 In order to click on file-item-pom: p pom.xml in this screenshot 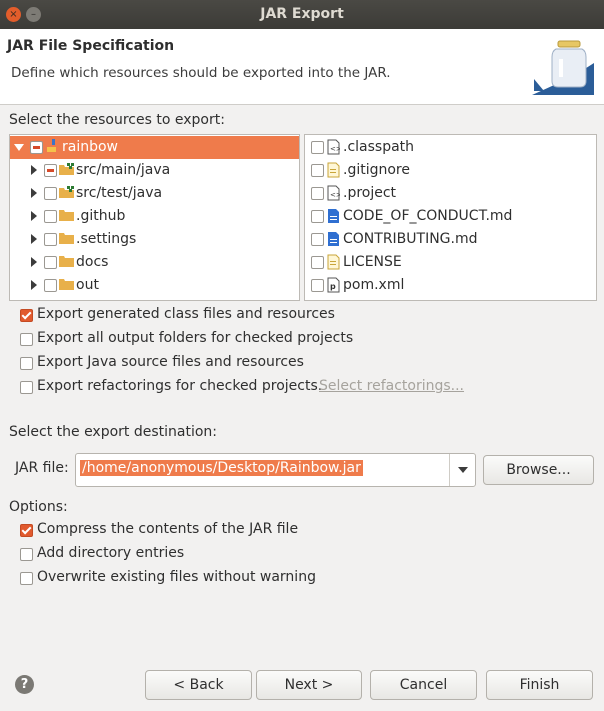, I will do `click(450, 285)`.